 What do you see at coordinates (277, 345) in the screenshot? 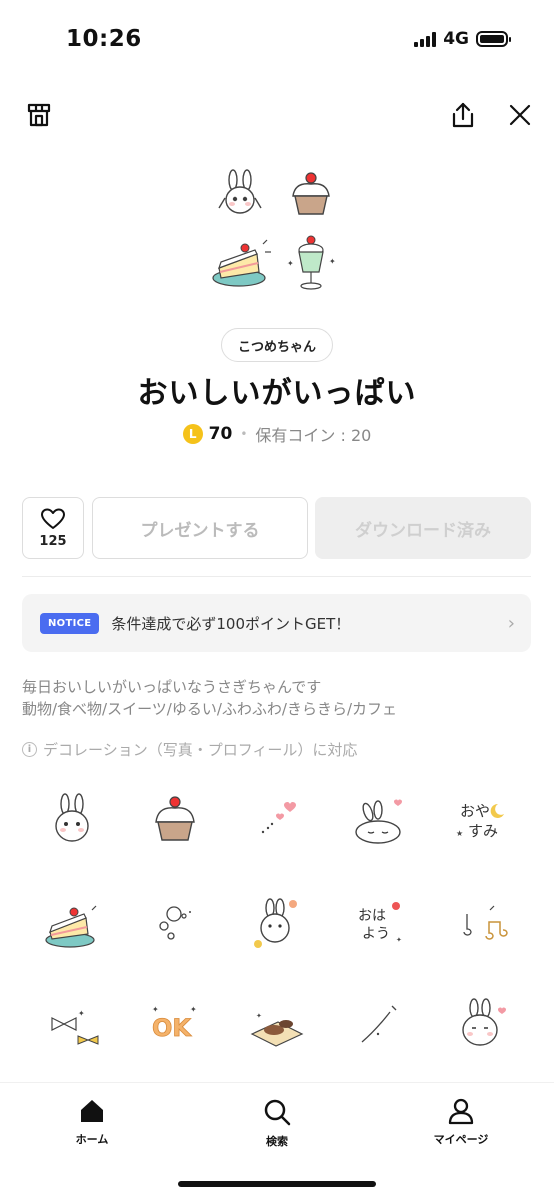
I see `author-link: こつめちゃん` at bounding box center [277, 345].